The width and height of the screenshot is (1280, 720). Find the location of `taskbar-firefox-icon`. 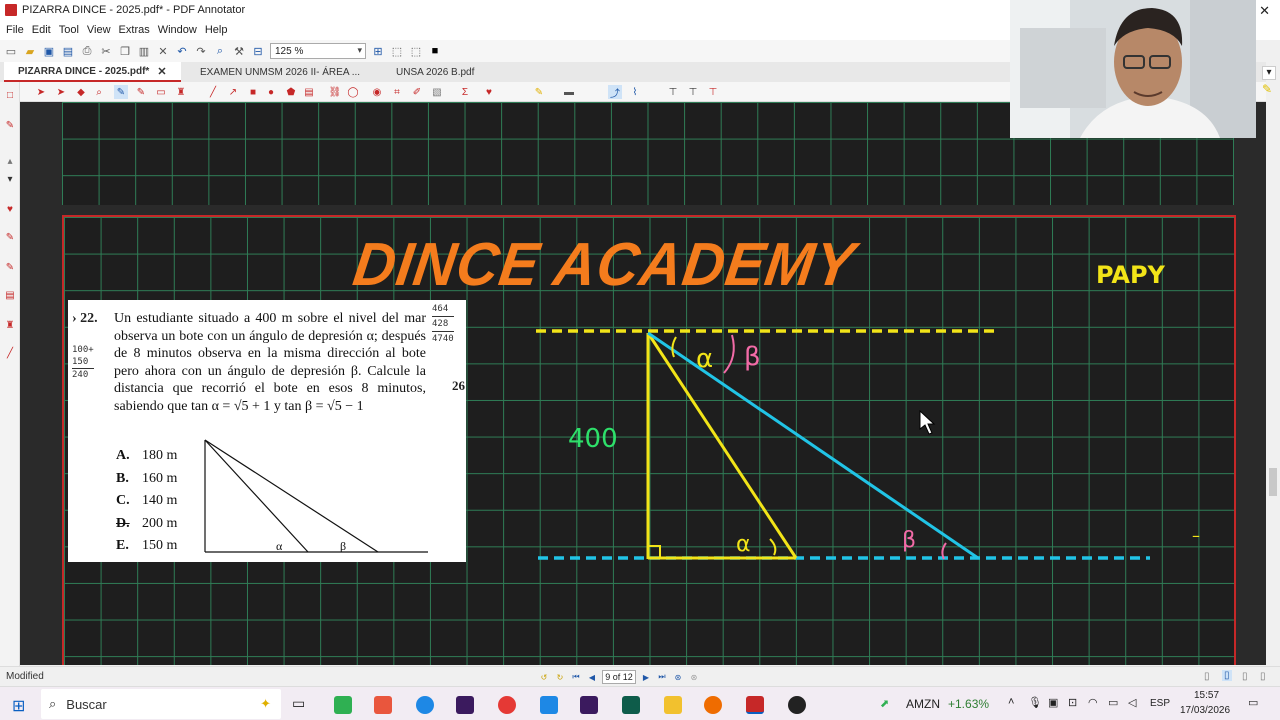

taskbar-firefox-icon is located at coordinates (713, 705).